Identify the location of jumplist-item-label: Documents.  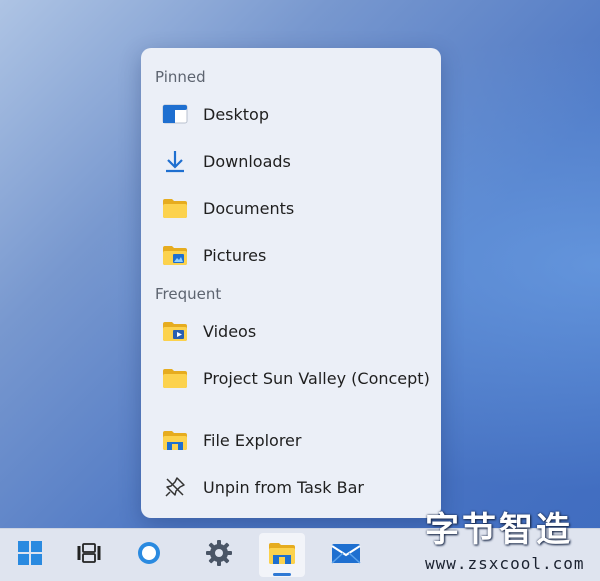
(249, 208).